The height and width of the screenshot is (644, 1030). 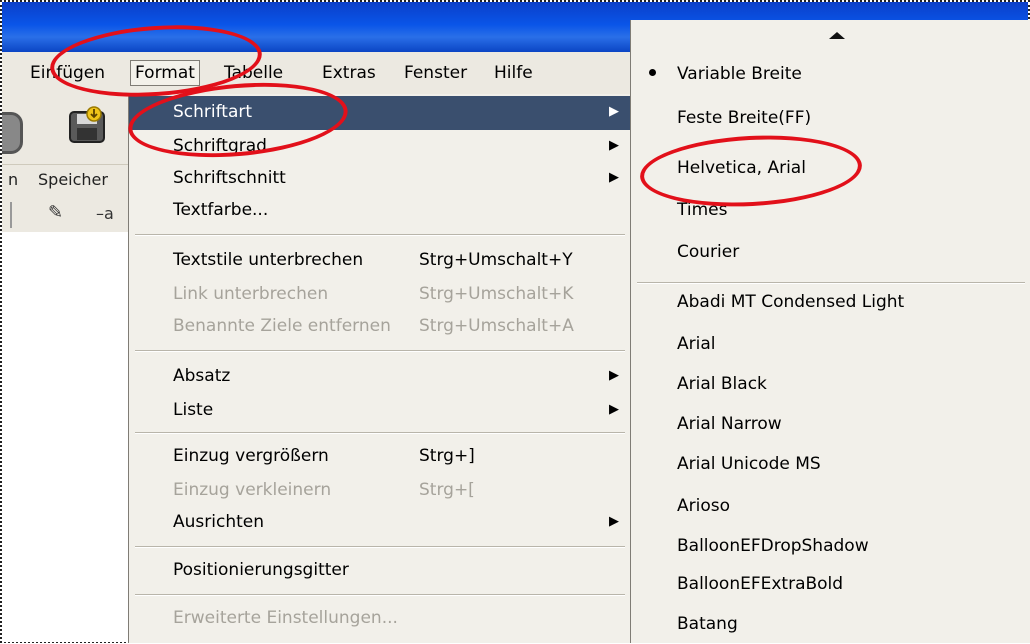 What do you see at coordinates (218, 522) in the screenshot?
I see `menu-item-label: Ausrichten` at bounding box center [218, 522].